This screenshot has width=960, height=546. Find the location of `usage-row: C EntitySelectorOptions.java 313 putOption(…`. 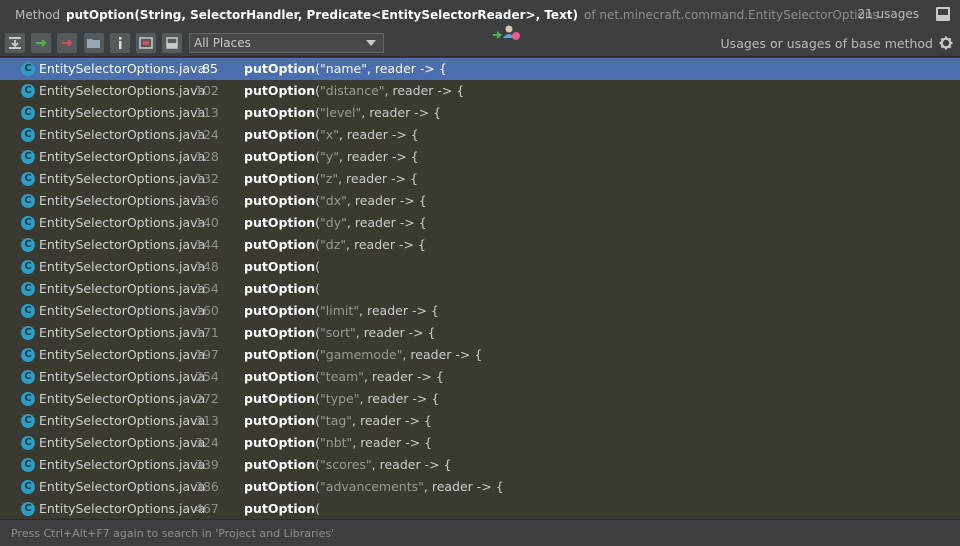

usage-row: C EntitySelectorOptions.java 313 putOption(… is located at coordinates (480, 421).